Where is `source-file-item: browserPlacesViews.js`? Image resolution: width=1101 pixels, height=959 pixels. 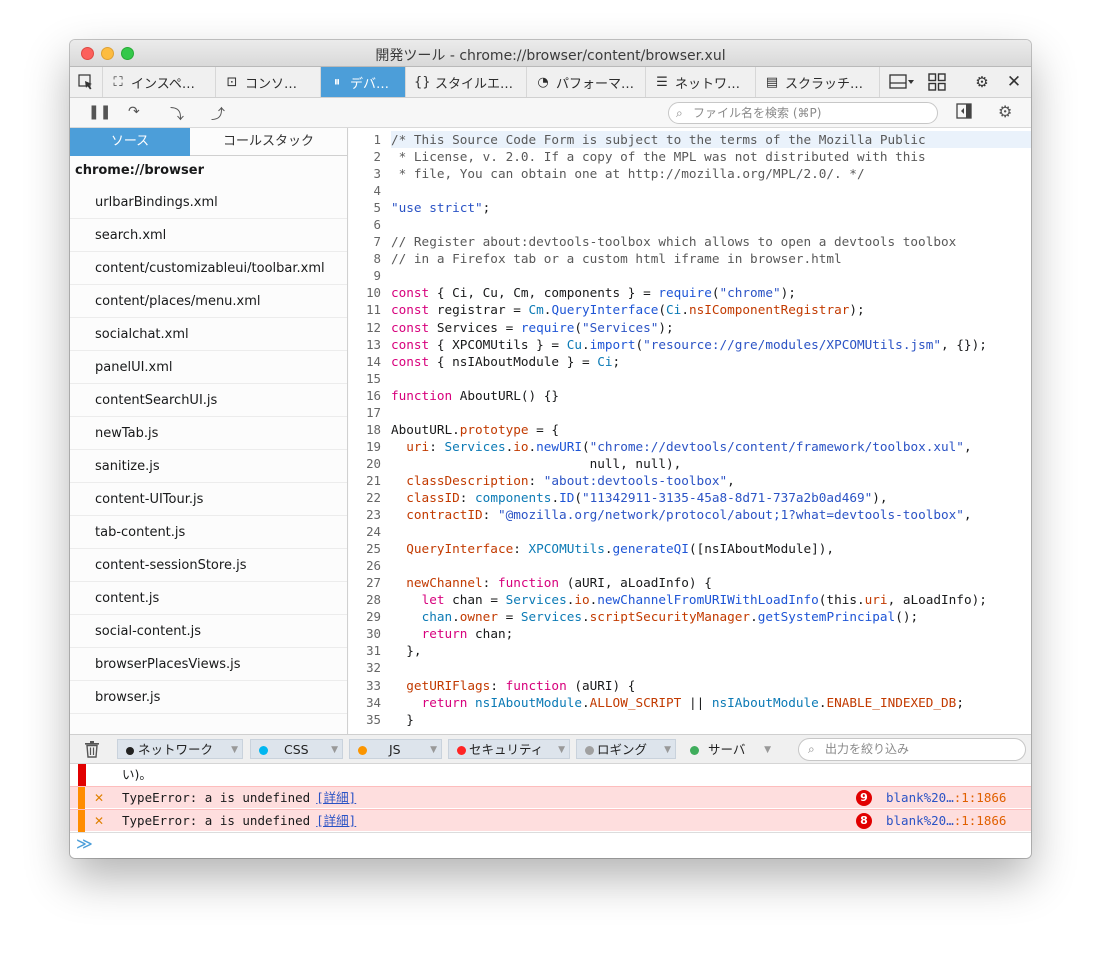 source-file-item: browserPlacesViews.js is located at coordinates (208, 664).